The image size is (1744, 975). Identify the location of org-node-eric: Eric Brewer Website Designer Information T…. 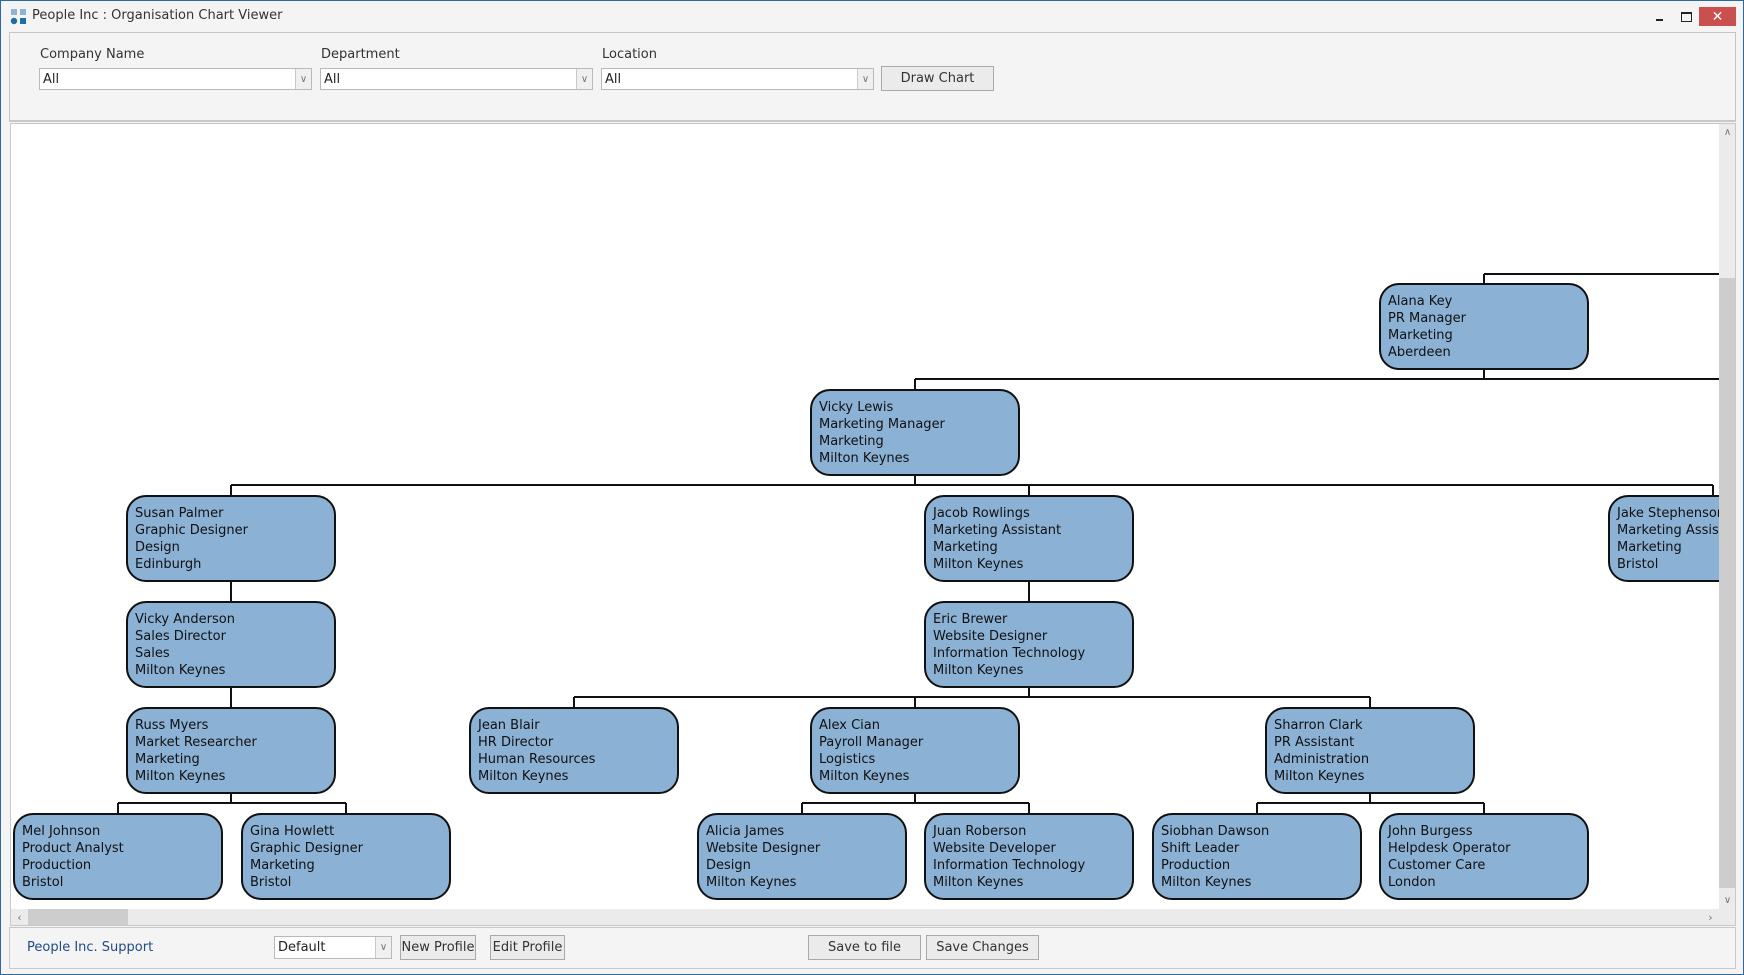
(1029, 644).